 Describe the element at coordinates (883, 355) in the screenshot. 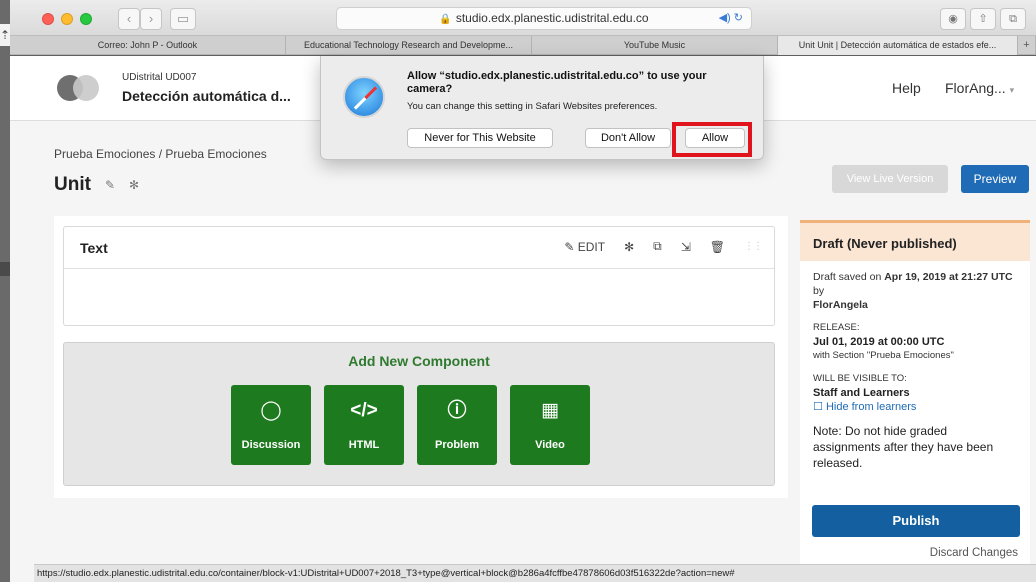

I see `release-section: with Section "Prueba Emociones"` at that location.